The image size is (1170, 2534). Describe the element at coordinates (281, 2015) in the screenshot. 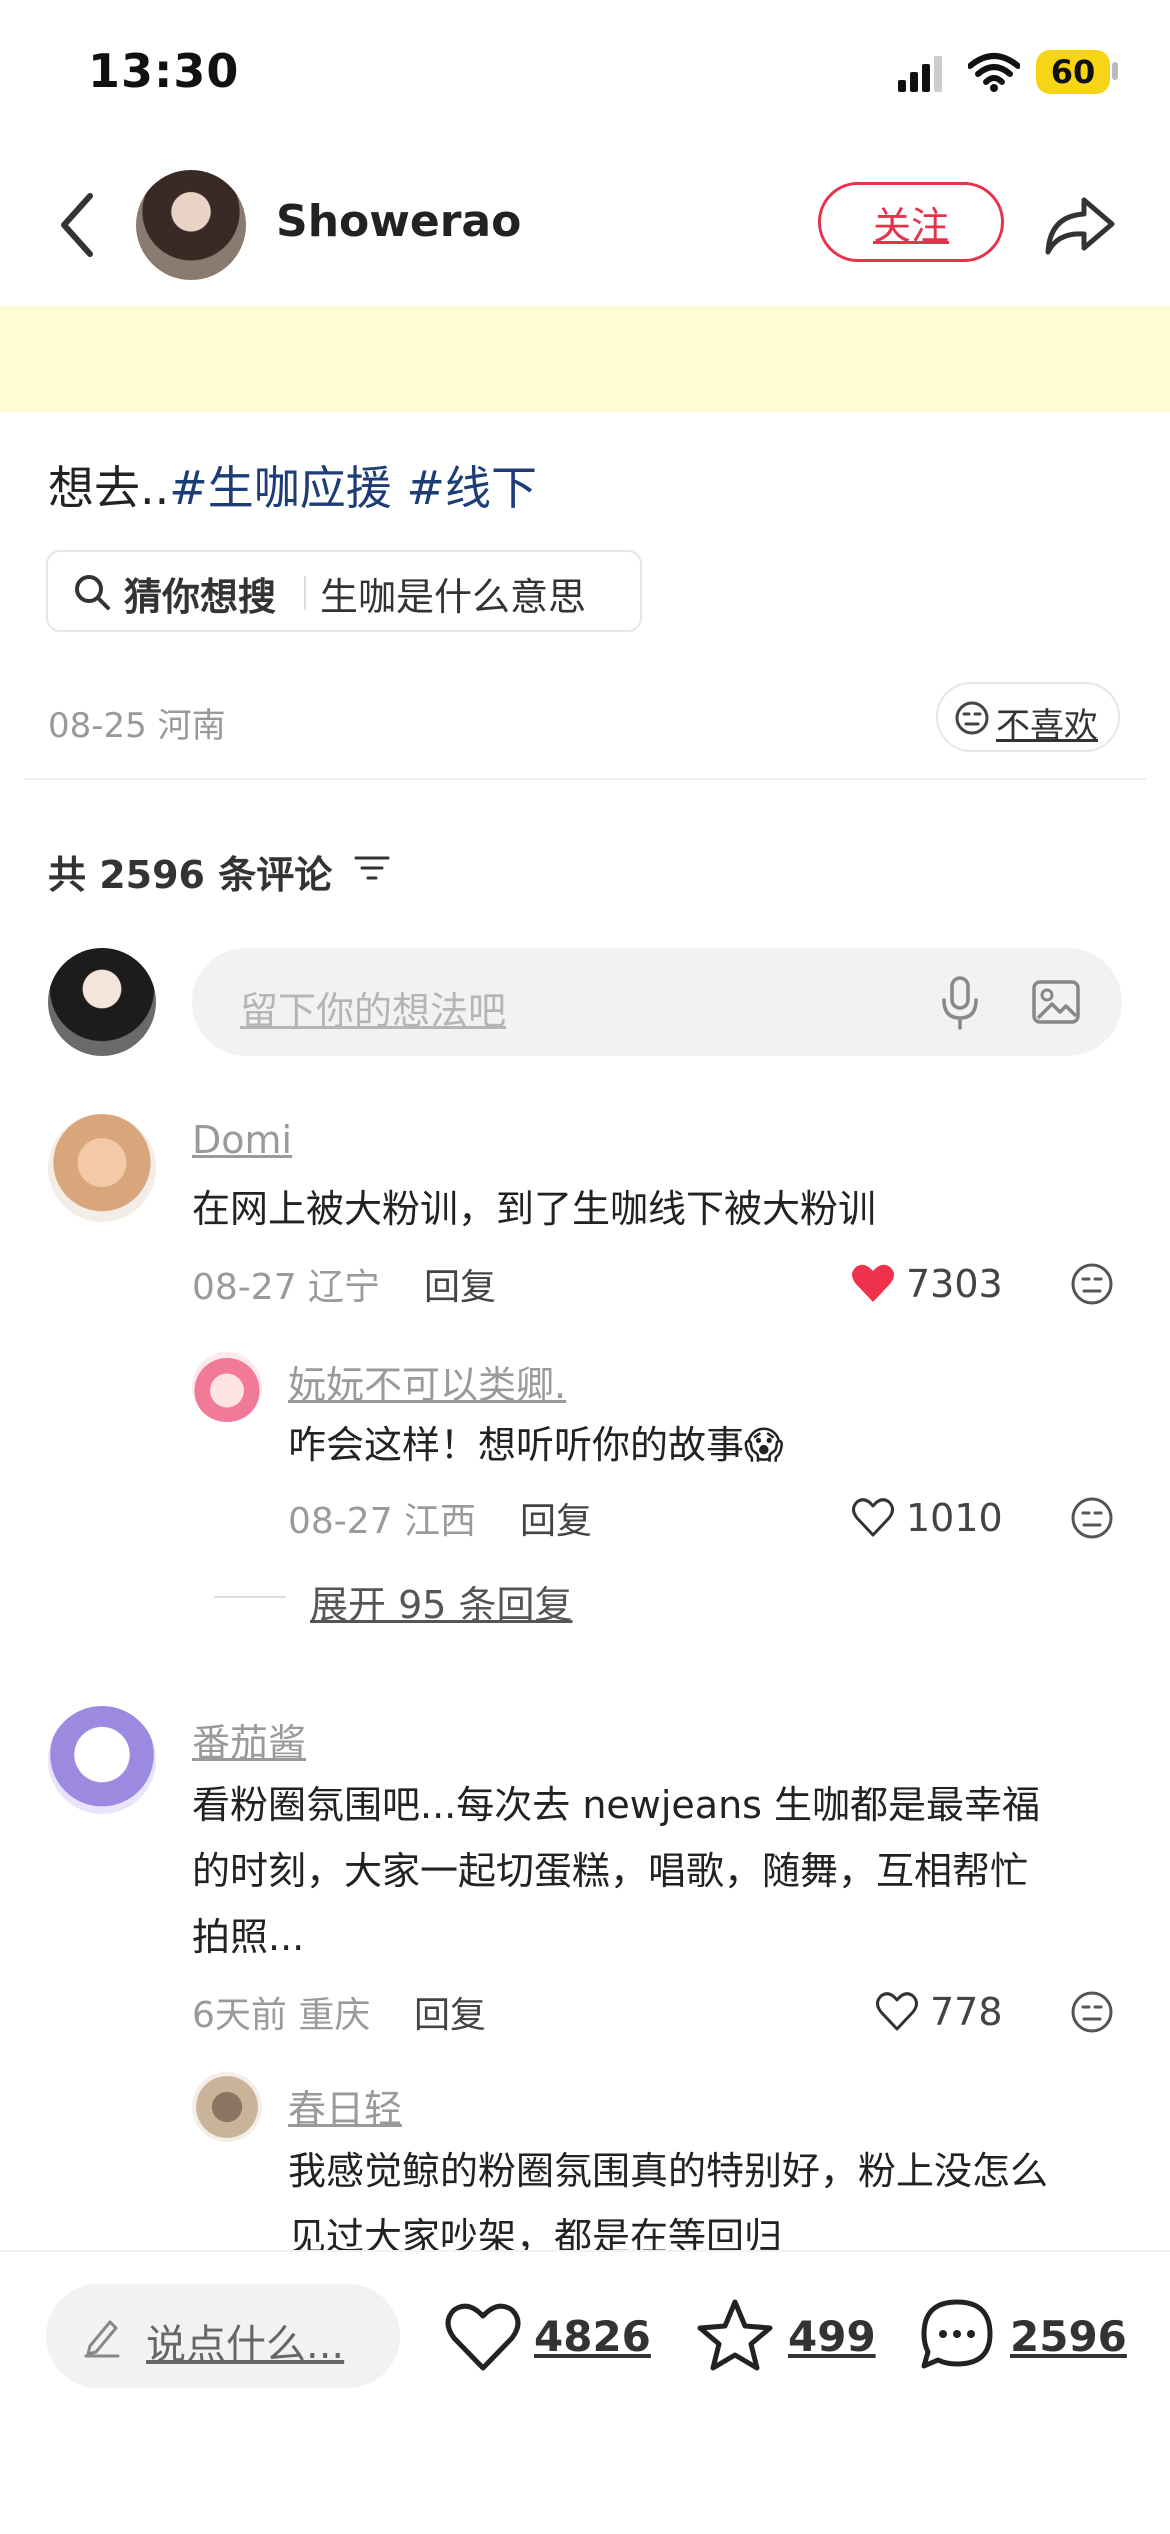

I see `comment-meta: 6天前 重庆` at that location.